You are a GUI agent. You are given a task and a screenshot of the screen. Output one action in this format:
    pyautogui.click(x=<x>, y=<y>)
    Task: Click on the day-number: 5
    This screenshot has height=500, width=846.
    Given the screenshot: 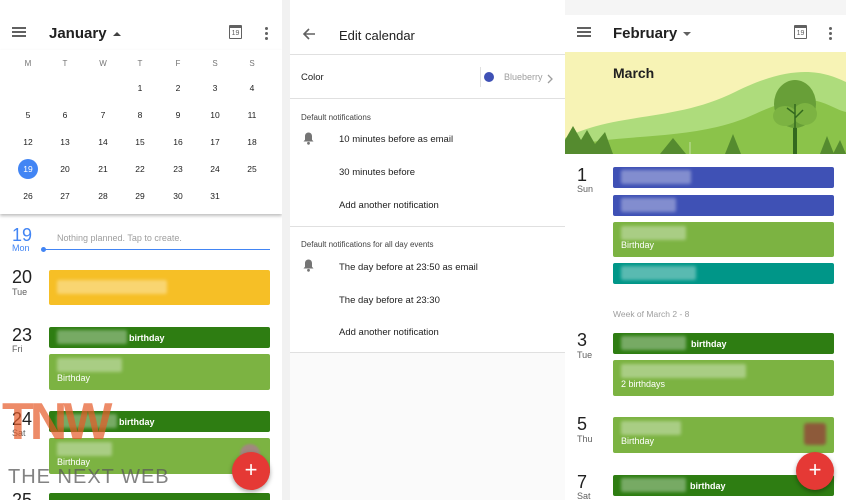 What is the action you would take?
    pyautogui.click(x=582, y=424)
    